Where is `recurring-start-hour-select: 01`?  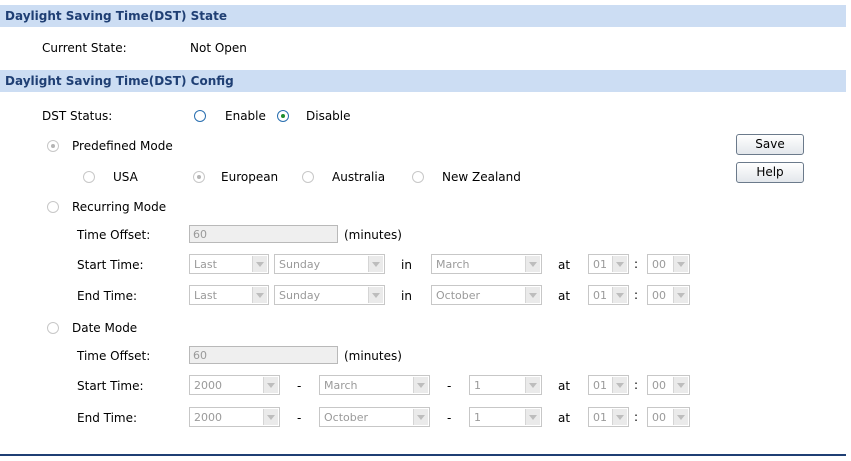
recurring-start-hour-select: 01 is located at coordinates (608, 264).